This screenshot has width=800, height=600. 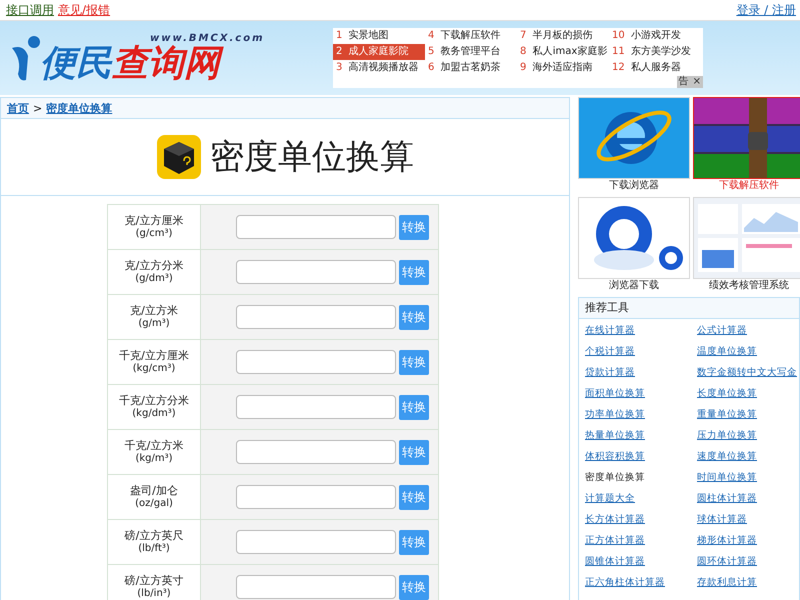 I want to click on panel-title: 推荐工具, so click(x=689, y=308).